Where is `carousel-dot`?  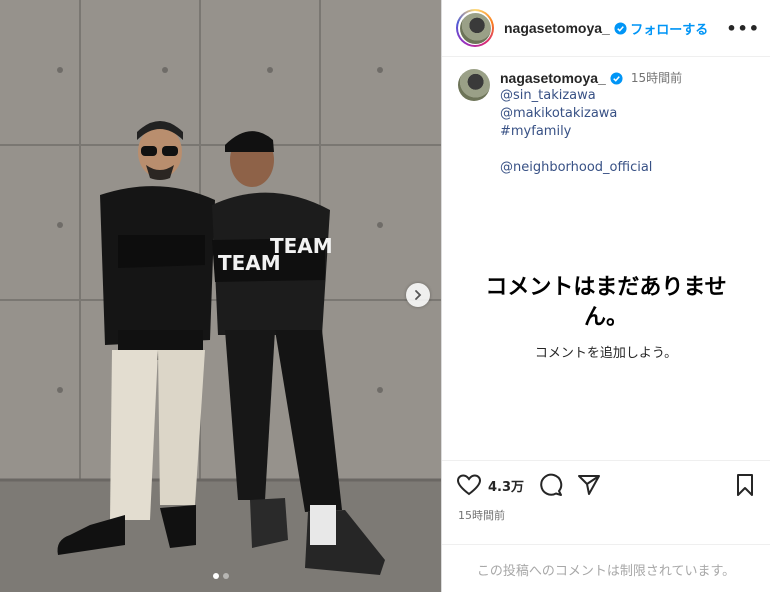 carousel-dot is located at coordinates (225, 576).